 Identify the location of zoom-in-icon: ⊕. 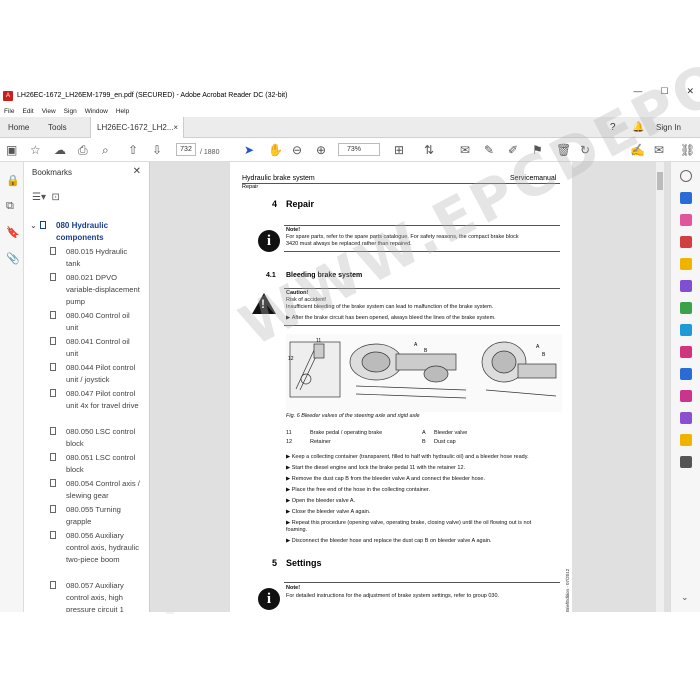
(321, 150).